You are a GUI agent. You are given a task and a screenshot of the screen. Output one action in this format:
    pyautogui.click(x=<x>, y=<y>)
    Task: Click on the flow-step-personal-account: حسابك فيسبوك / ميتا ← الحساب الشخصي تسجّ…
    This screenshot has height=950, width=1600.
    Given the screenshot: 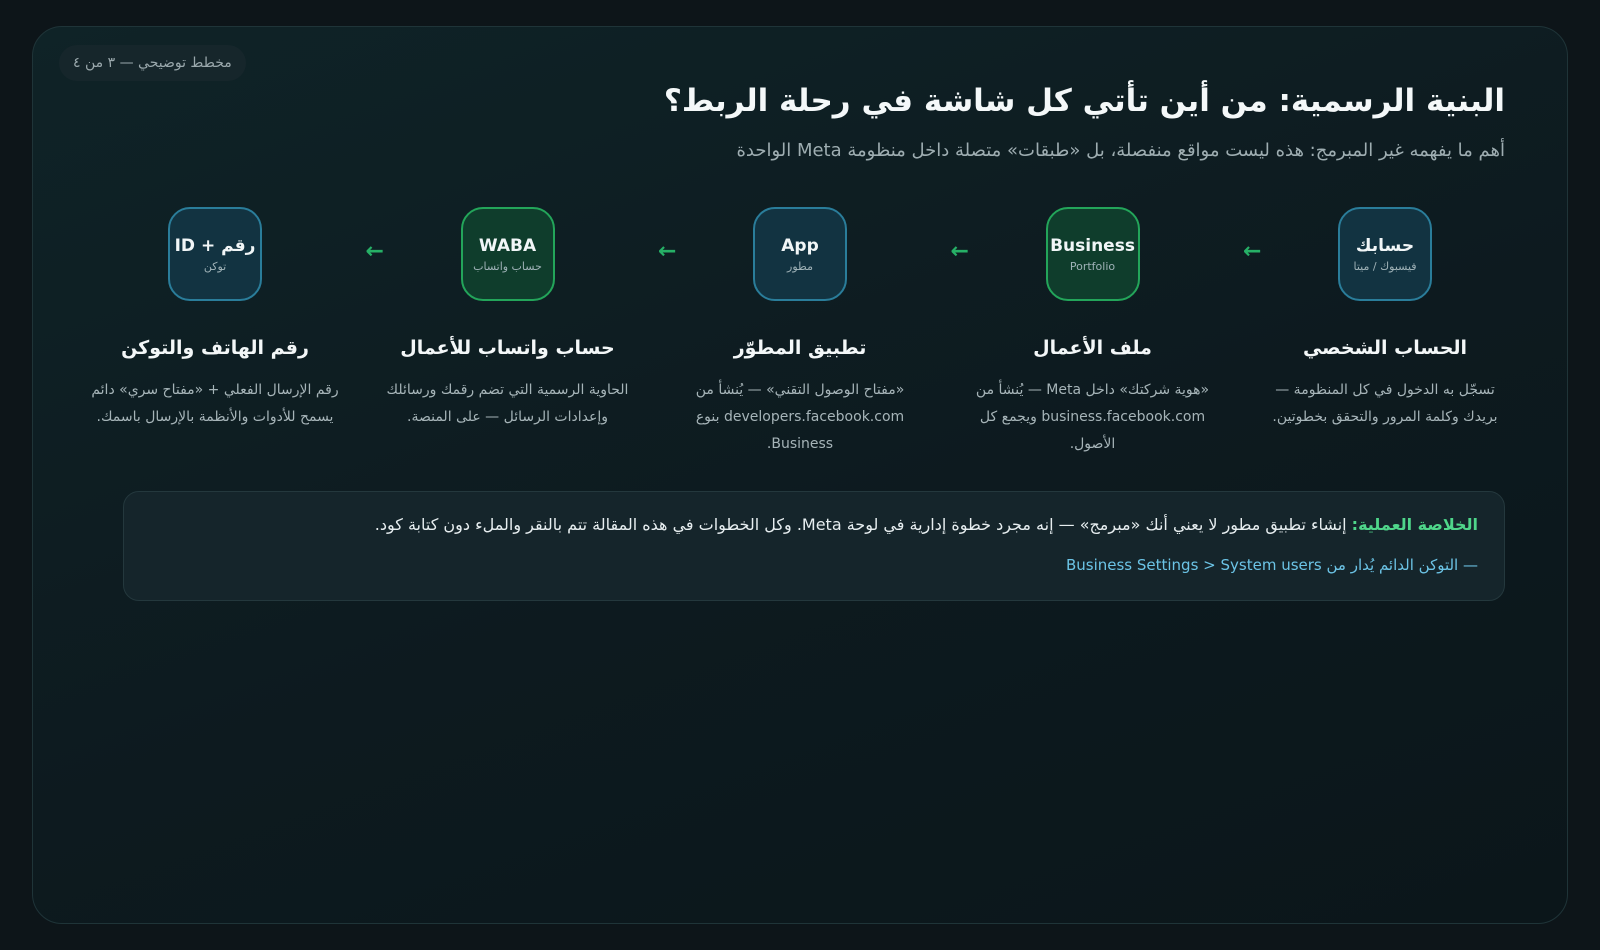 What is the action you would take?
    pyautogui.click(x=1374, y=352)
    